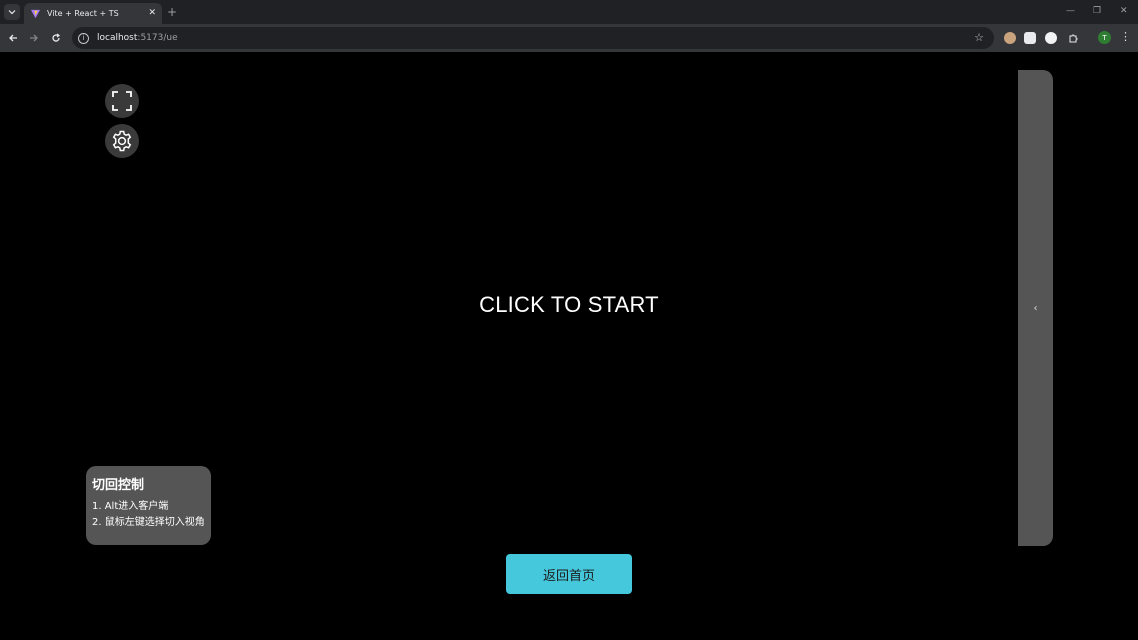  I want to click on fullscreen-icon, so click(122, 101).